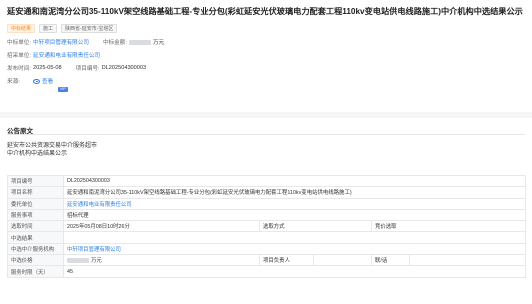  Describe the element at coordinates (114, 43) in the screenshot. I see `amount-label: 中标金额:` at that location.